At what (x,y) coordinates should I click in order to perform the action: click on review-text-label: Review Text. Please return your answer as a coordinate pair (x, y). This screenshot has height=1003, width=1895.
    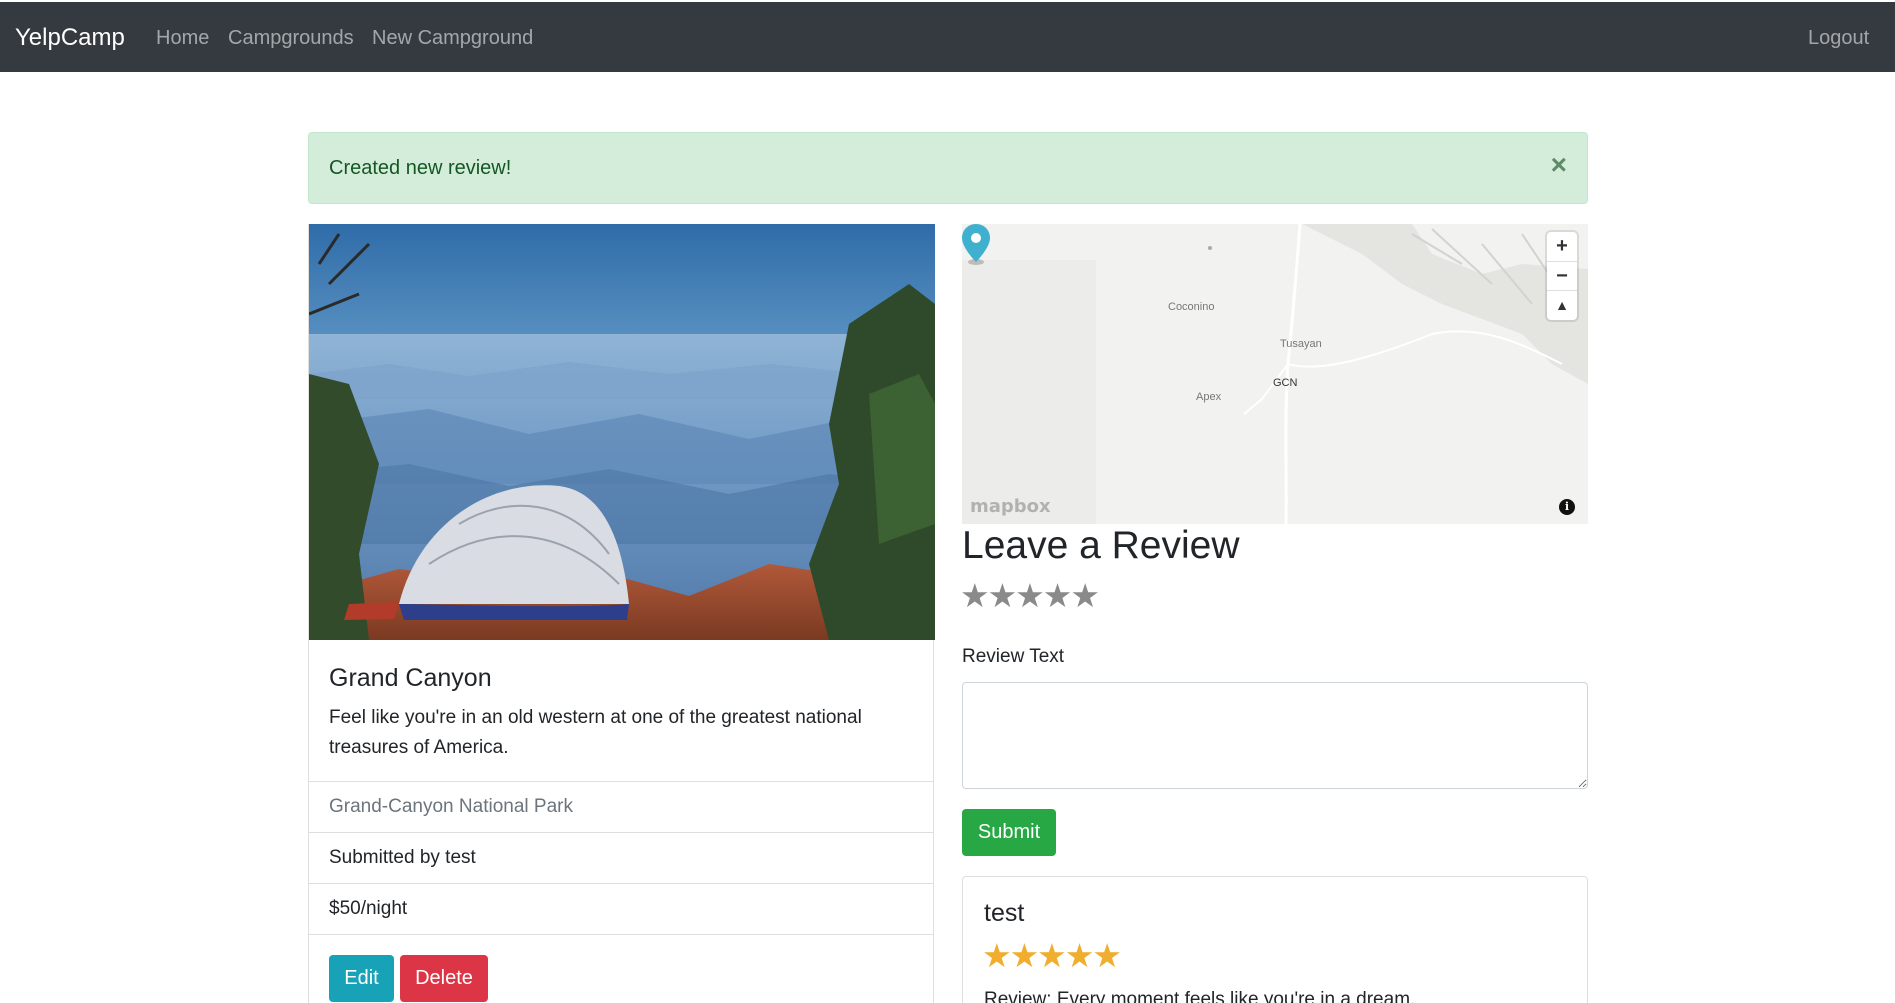
    Looking at the image, I should click on (1013, 656).